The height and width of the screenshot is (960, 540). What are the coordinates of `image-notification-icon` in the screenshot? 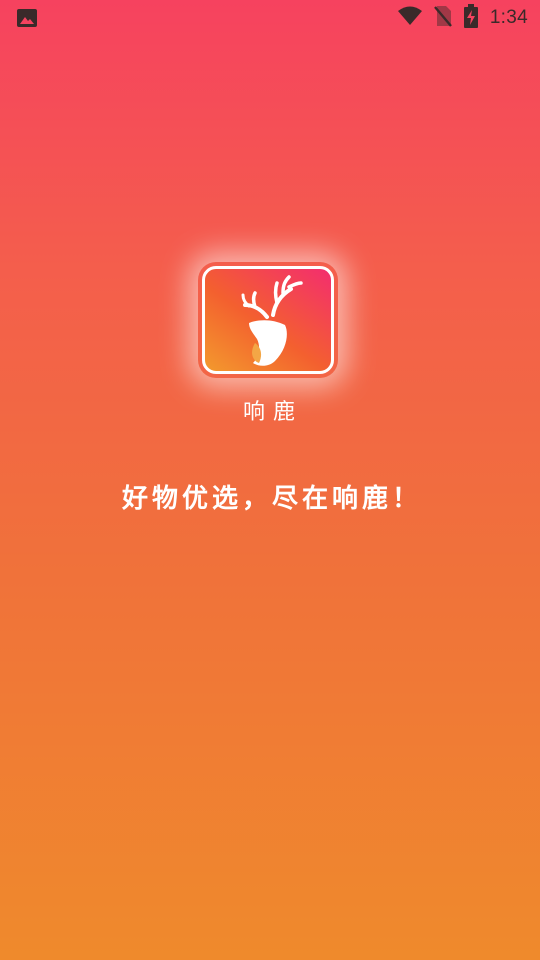 It's located at (27, 18).